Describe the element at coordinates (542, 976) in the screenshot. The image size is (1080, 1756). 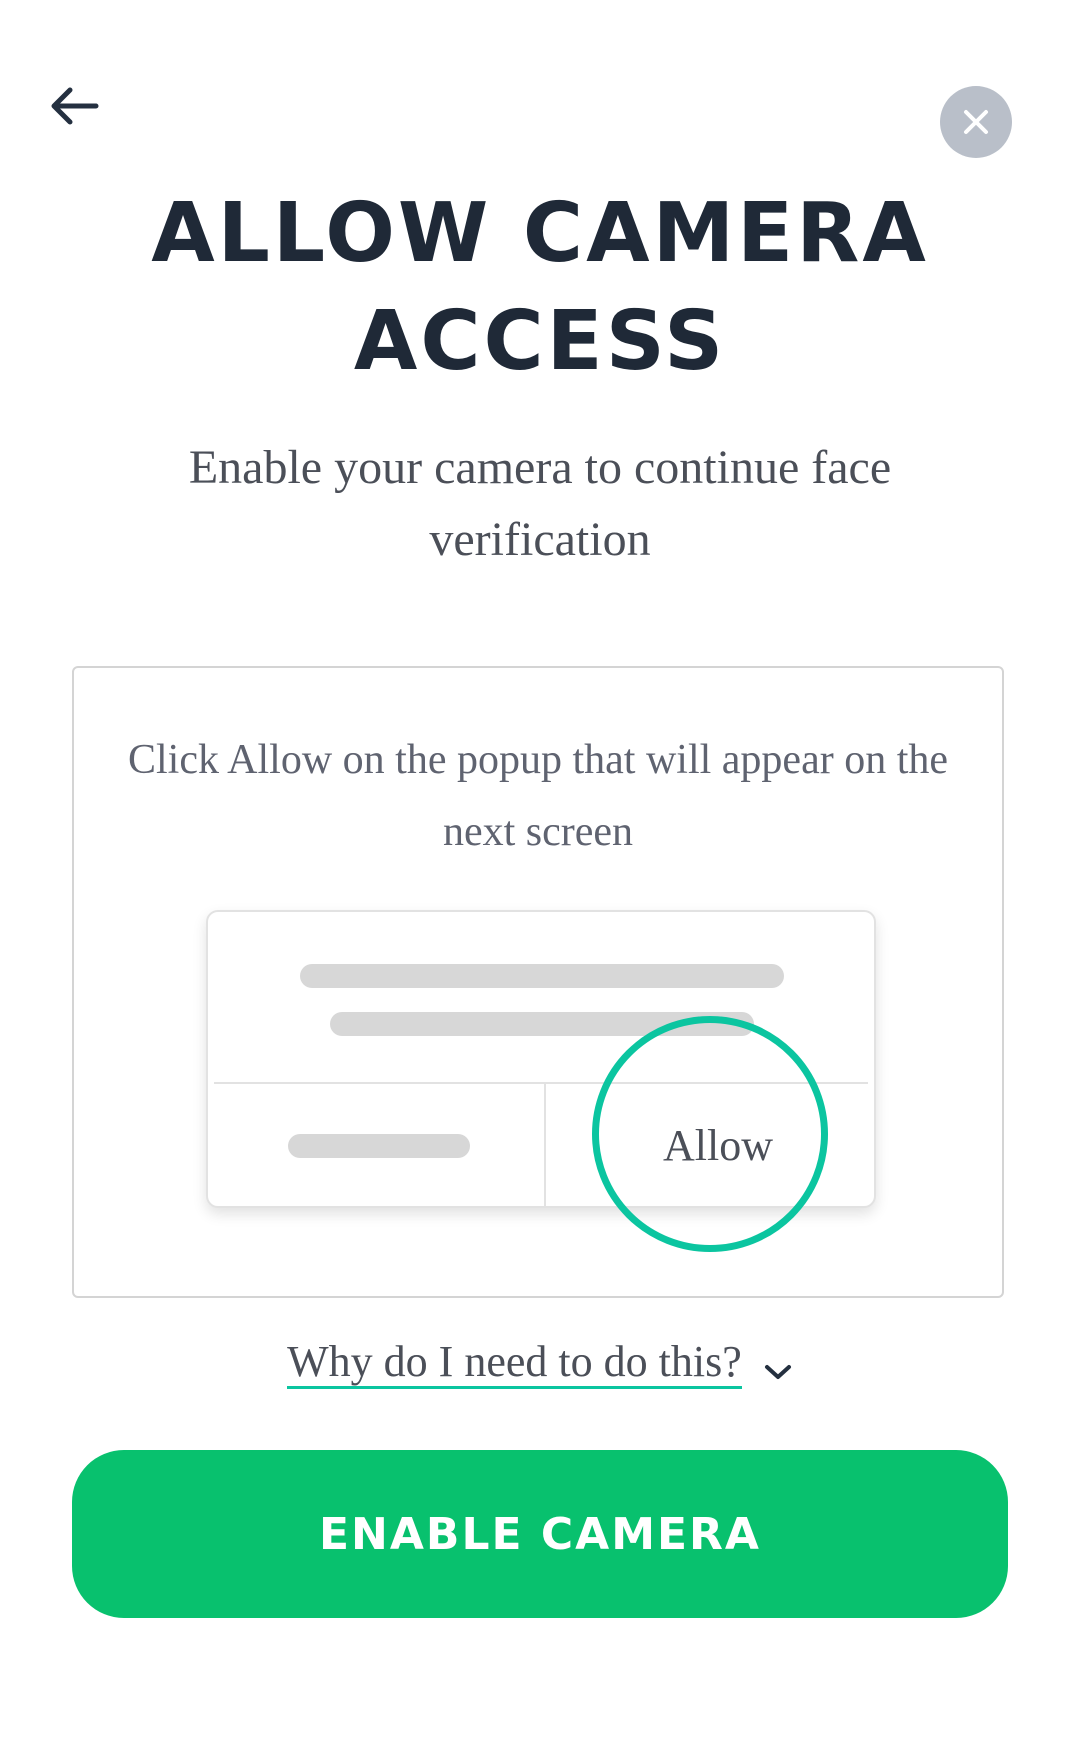
I see `placeholder-line` at that location.